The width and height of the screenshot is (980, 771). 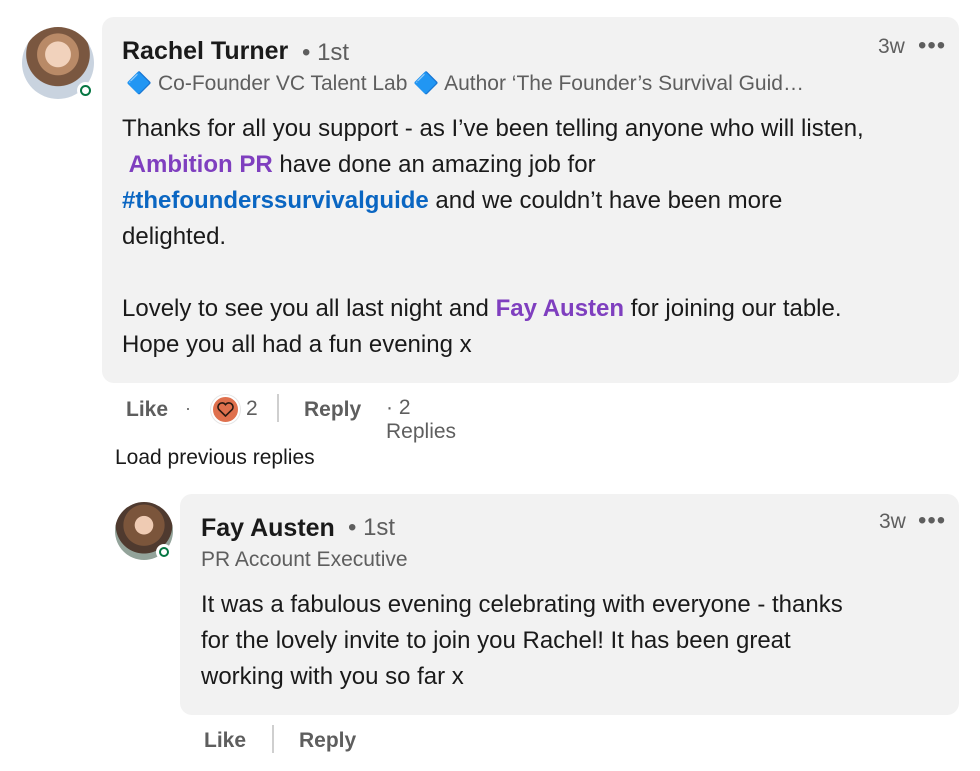 I want to click on comment-line-2-text: have done an amazing job for, so click(x=434, y=164).